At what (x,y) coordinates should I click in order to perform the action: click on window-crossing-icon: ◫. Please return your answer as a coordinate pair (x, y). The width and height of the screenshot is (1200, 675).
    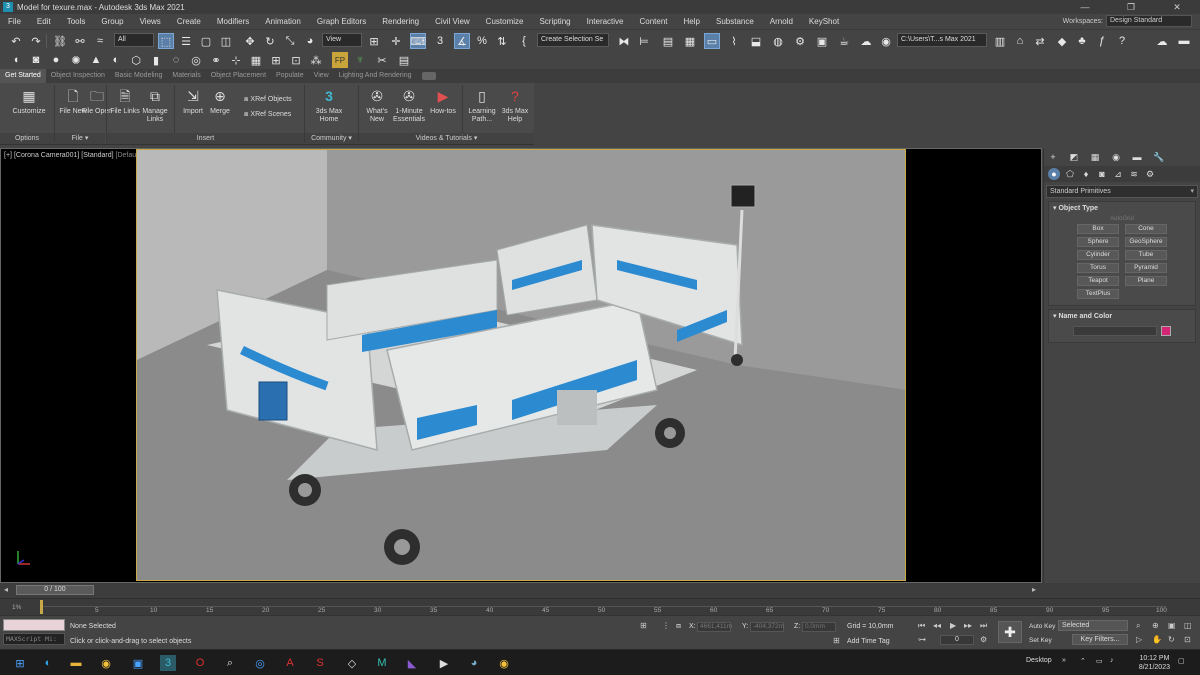
    Looking at the image, I should click on (226, 41).